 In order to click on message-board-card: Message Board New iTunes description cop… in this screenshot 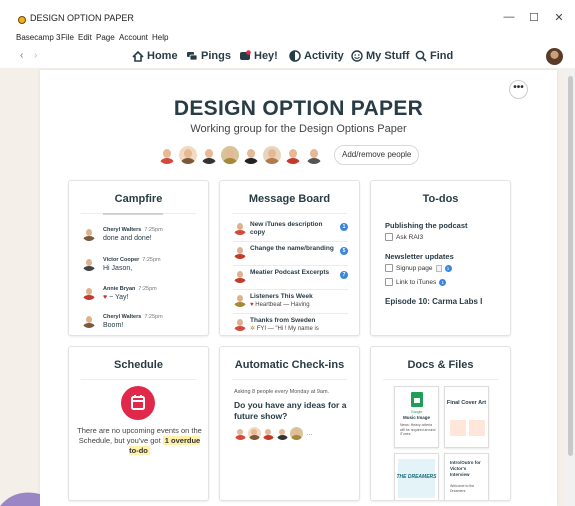, I will do `click(289, 258)`.